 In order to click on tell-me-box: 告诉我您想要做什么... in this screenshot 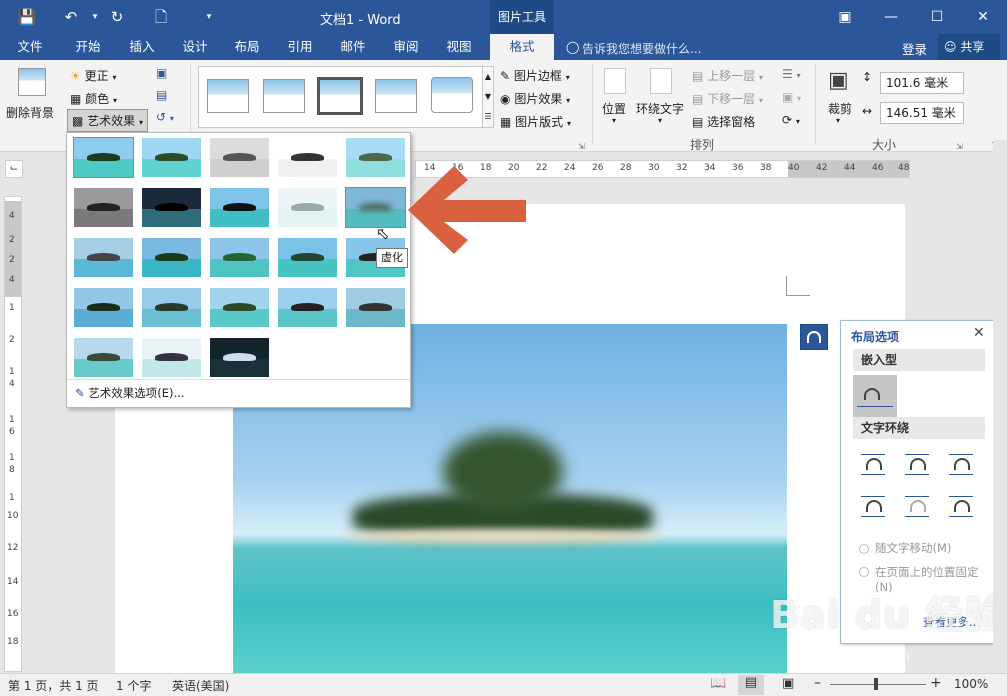, I will do `click(641, 48)`.